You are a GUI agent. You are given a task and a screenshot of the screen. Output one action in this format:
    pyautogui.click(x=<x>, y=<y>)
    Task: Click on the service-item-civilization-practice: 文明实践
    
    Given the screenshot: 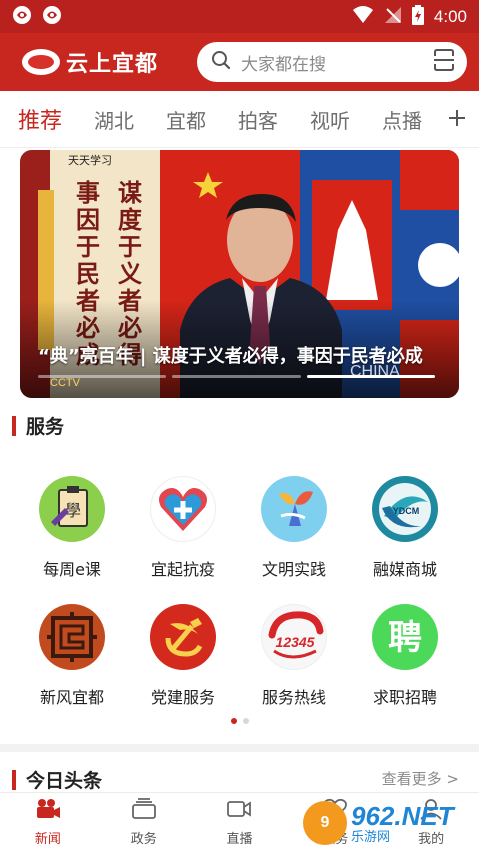 What is the action you would take?
    pyautogui.click(x=294, y=528)
    